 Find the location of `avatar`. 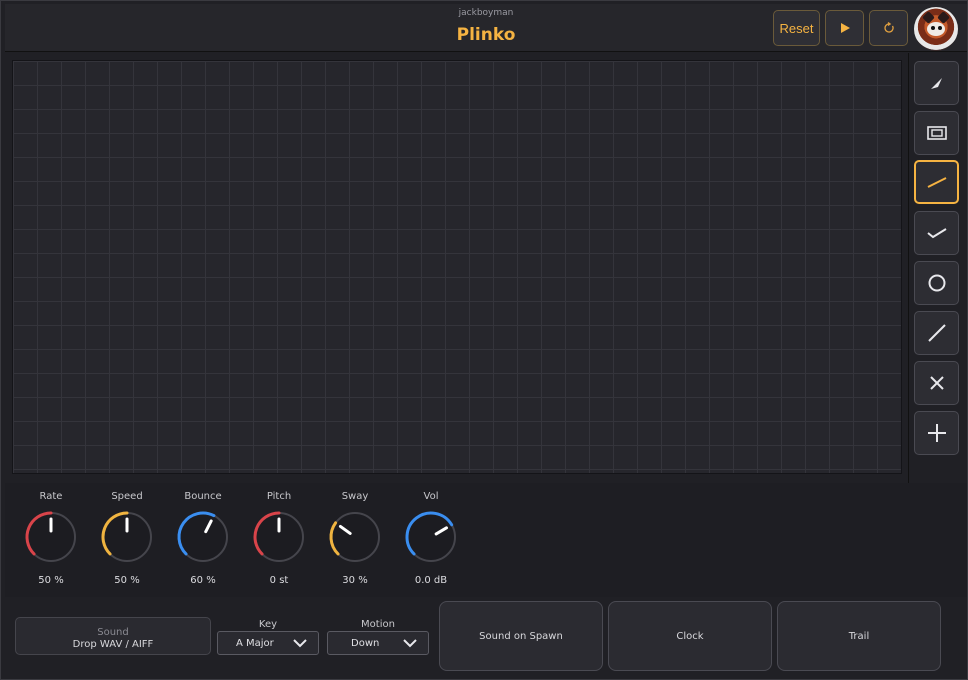

avatar is located at coordinates (936, 29).